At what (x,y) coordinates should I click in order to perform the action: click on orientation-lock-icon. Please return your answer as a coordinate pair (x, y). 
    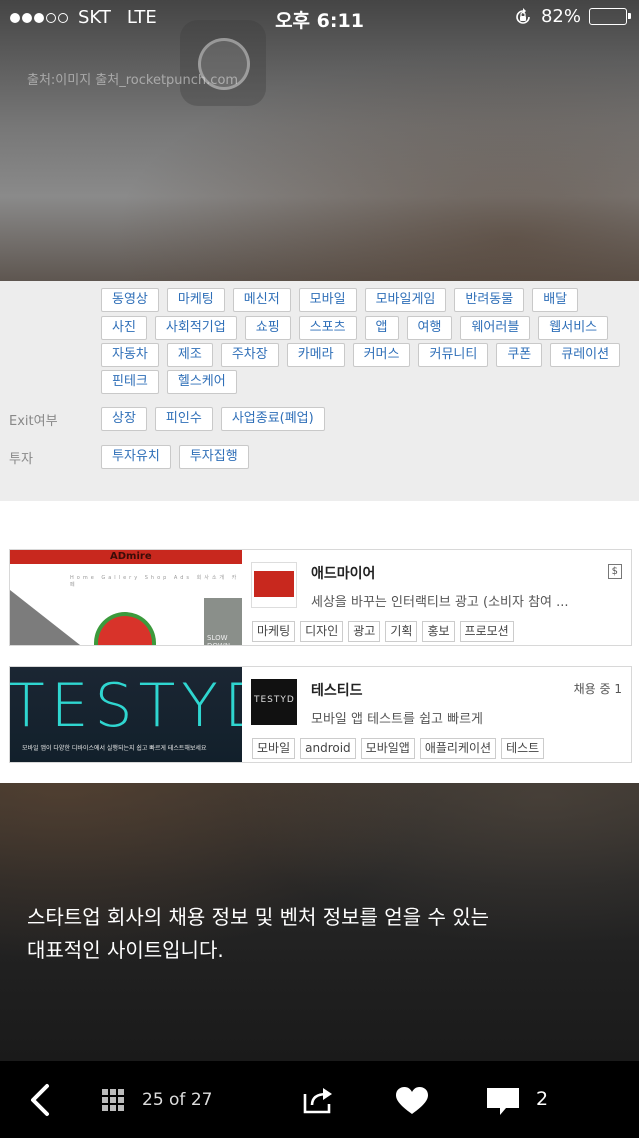
    Looking at the image, I should click on (523, 15).